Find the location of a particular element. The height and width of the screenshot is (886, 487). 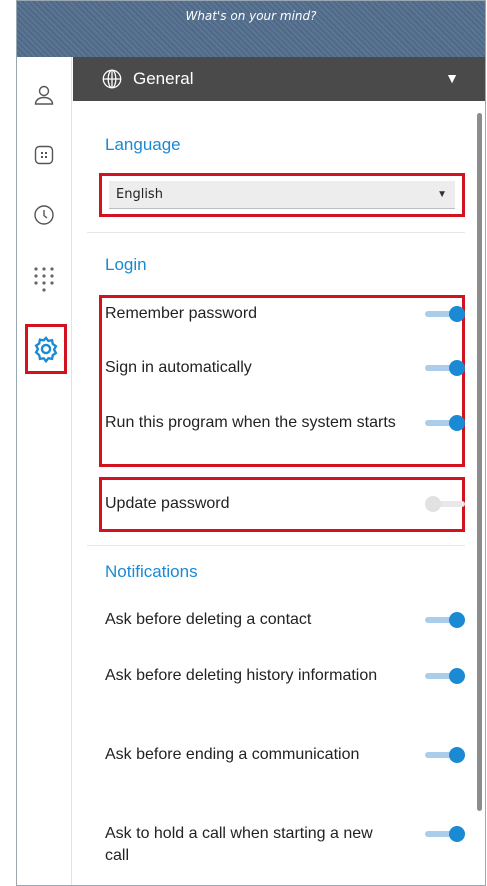

language-select-value: English is located at coordinates (139, 194).